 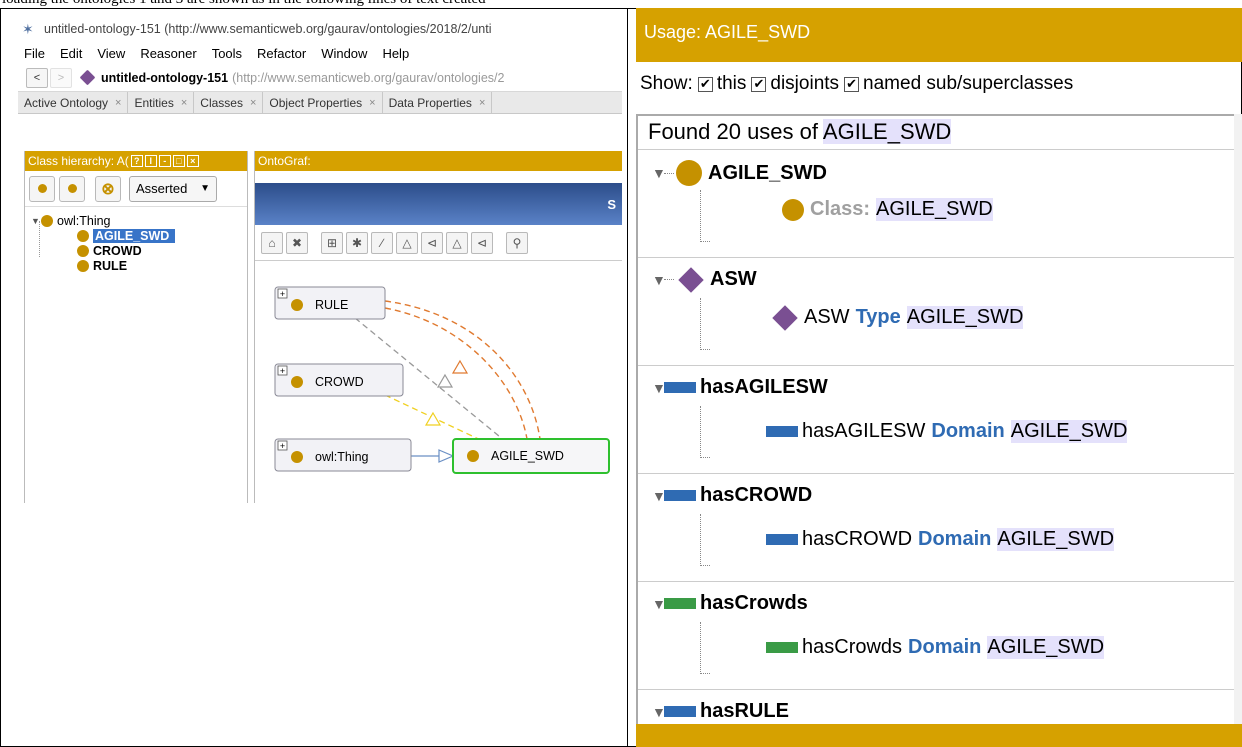 What do you see at coordinates (71, 53) in the screenshot?
I see `menu-edit: Edit` at bounding box center [71, 53].